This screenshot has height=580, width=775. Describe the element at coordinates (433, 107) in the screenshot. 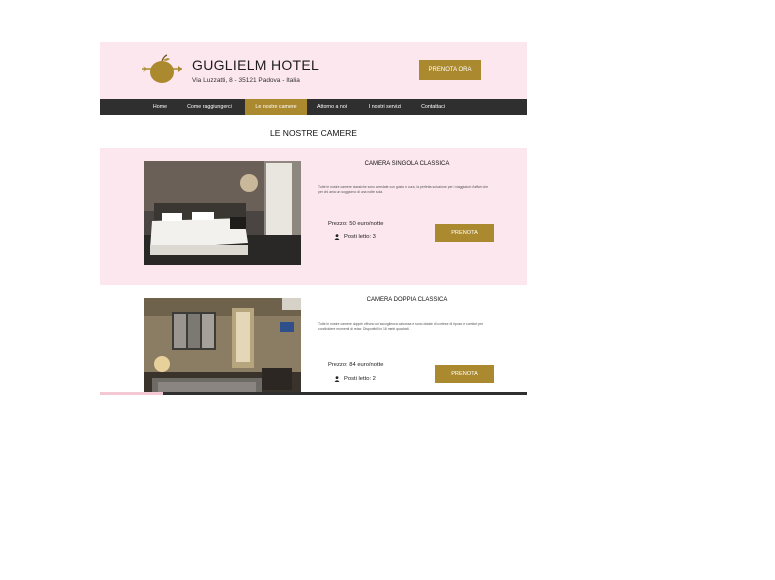

I see `nav-item-contattaci: Contattaci` at that location.